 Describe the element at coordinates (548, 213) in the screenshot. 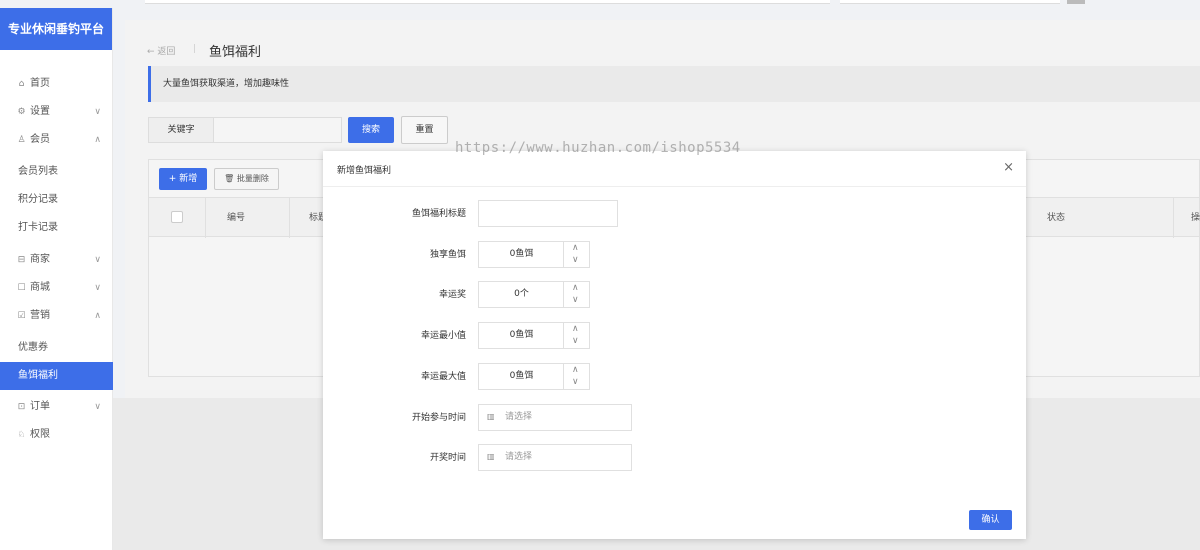

I see `welfare-title-input` at that location.